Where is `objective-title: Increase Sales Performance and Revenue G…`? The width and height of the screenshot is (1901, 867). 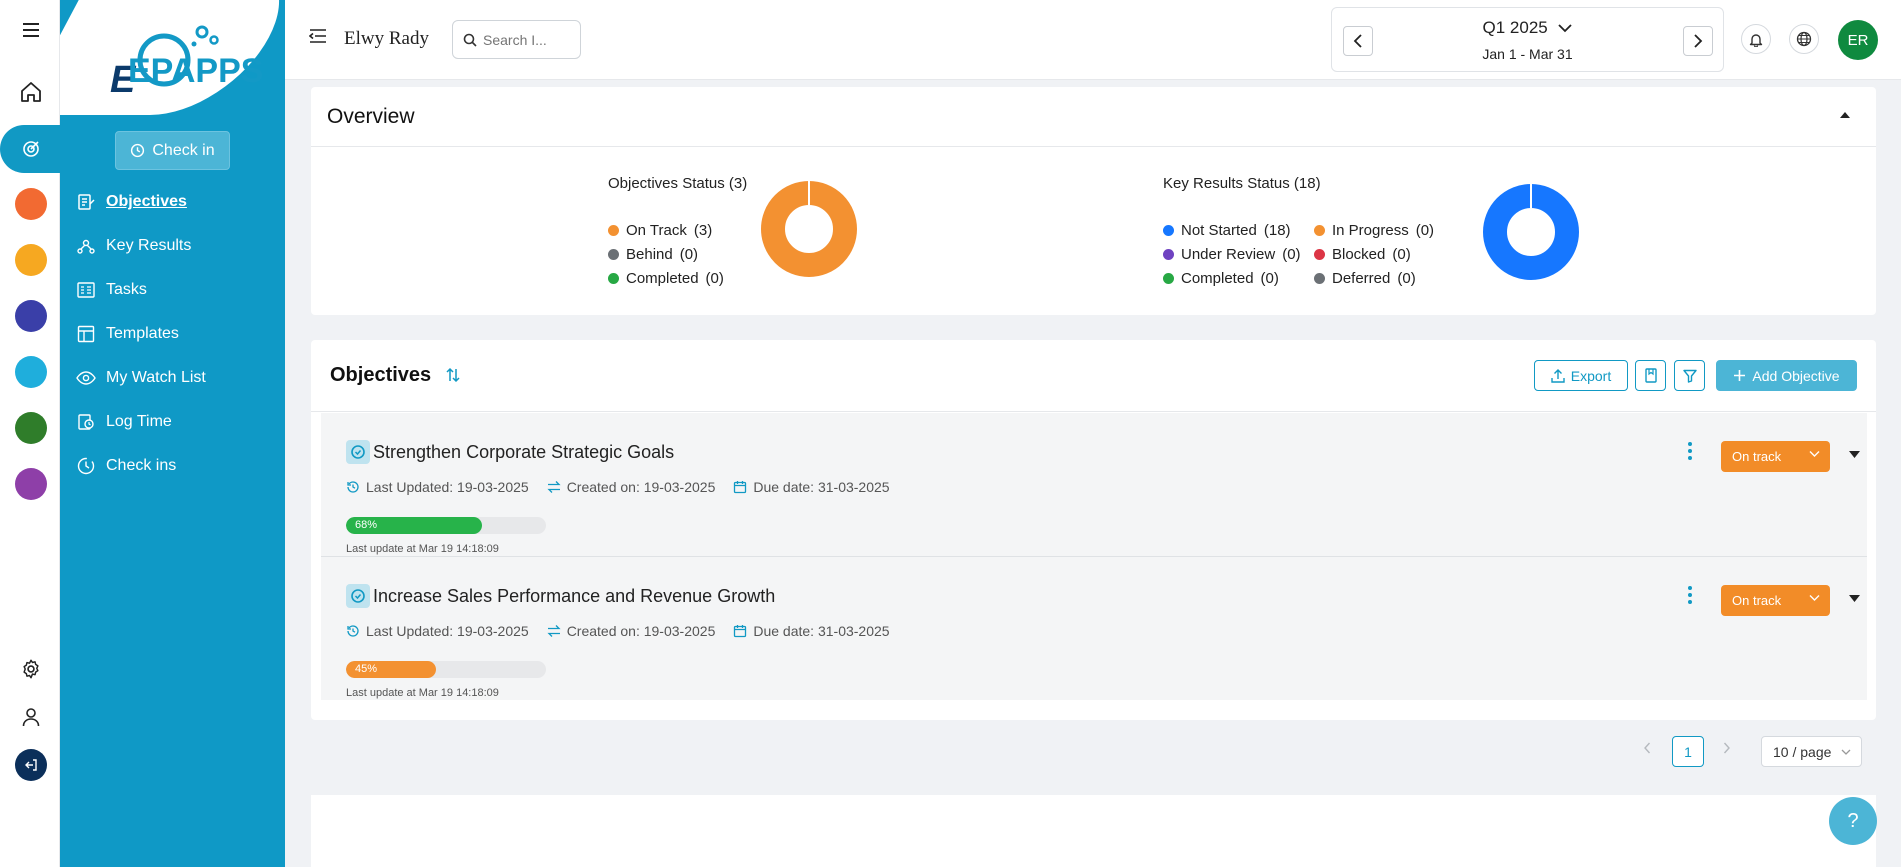 objective-title: Increase Sales Performance and Revenue G… is located at coordinates (574, 596).